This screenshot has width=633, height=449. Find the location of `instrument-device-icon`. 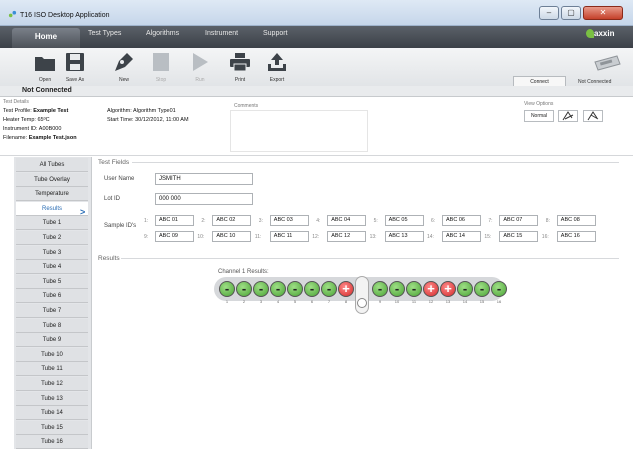

instrument-device-icon is located at coordinates (607, 63).